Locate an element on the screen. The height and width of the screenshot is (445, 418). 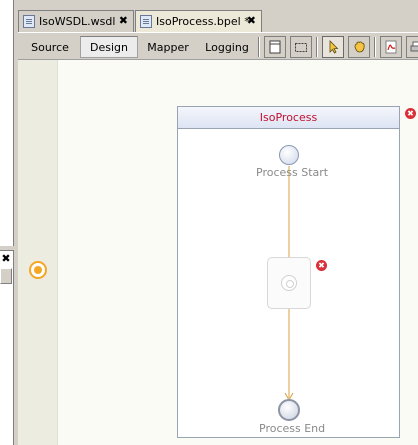
hand-icon is located at coordinates (359, 47).